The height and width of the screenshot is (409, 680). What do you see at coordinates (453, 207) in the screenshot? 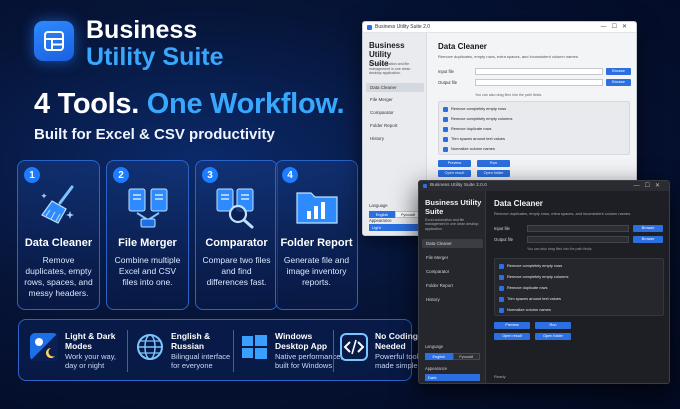
I see `sidebar-title: Business Utility Suite` at bounding box center [453, 207].